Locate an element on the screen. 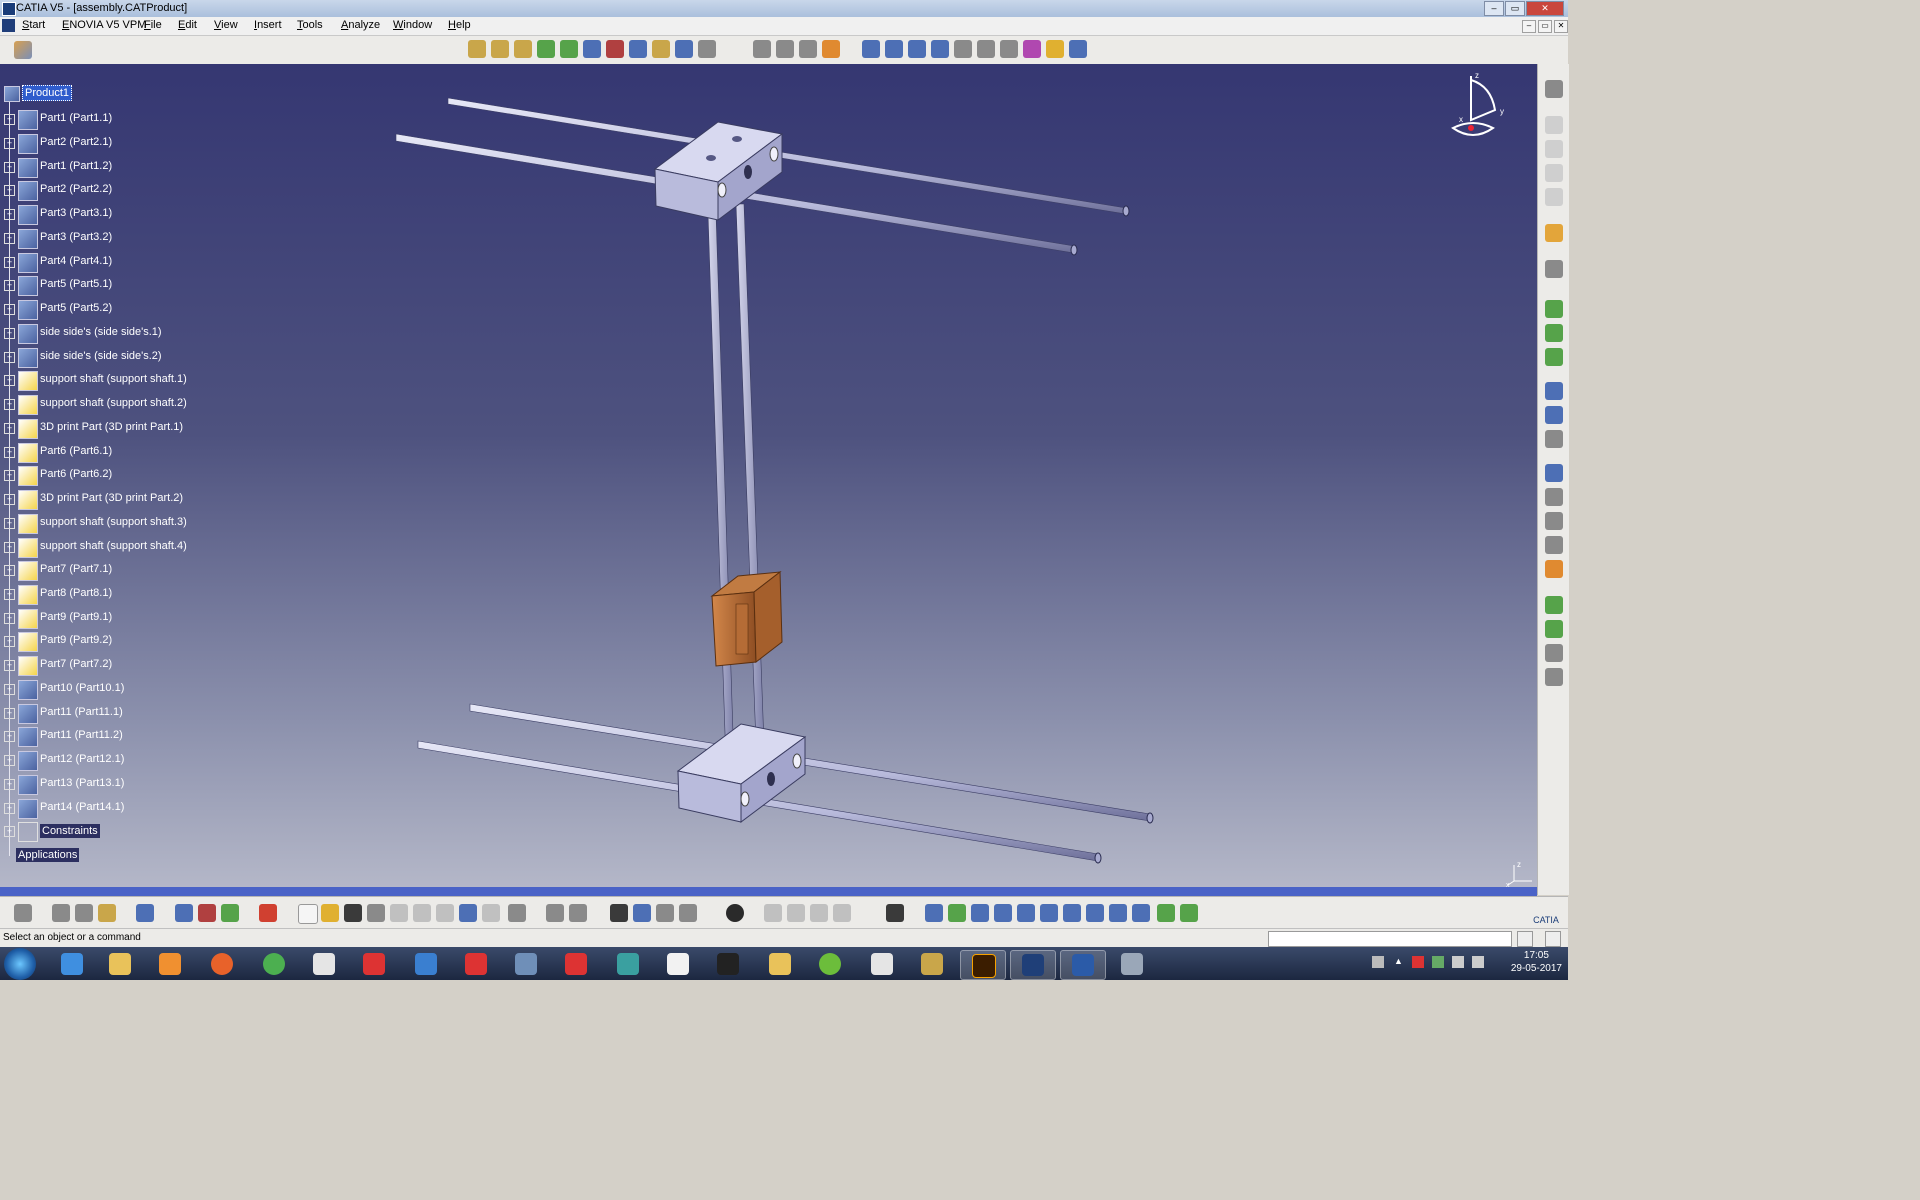 This screenshot has width=1920, height=1200. graph-tree-reordering-icon is located at coordinates (592, 49).